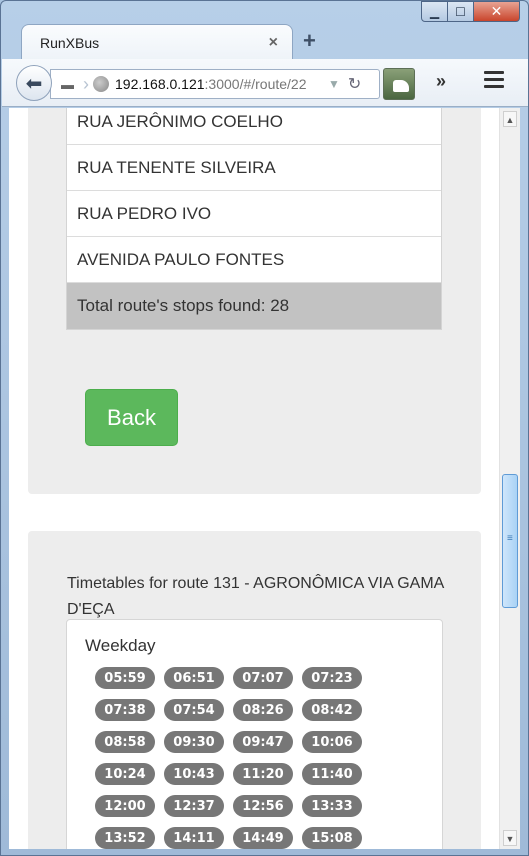 The height and width of the screenshot is (856, 529). Describe the element at coordinates (510, 838) in the screenshot. I see `scroll-down-arrow-icon: ▼` at that location.